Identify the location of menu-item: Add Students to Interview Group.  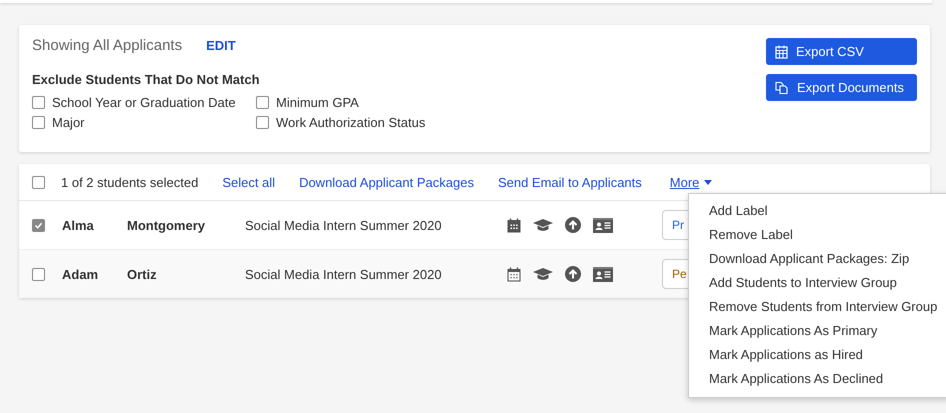
(817, 283).